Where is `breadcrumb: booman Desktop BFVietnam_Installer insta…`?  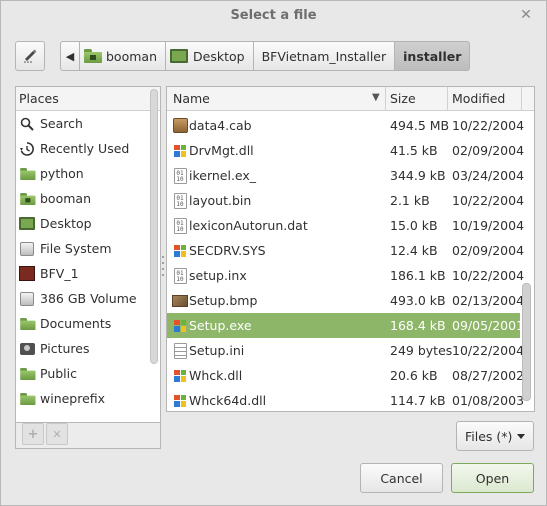 breadcrumb: booman Desktop BFVietnam_Installer insta… is located at coordinates (275, 56).